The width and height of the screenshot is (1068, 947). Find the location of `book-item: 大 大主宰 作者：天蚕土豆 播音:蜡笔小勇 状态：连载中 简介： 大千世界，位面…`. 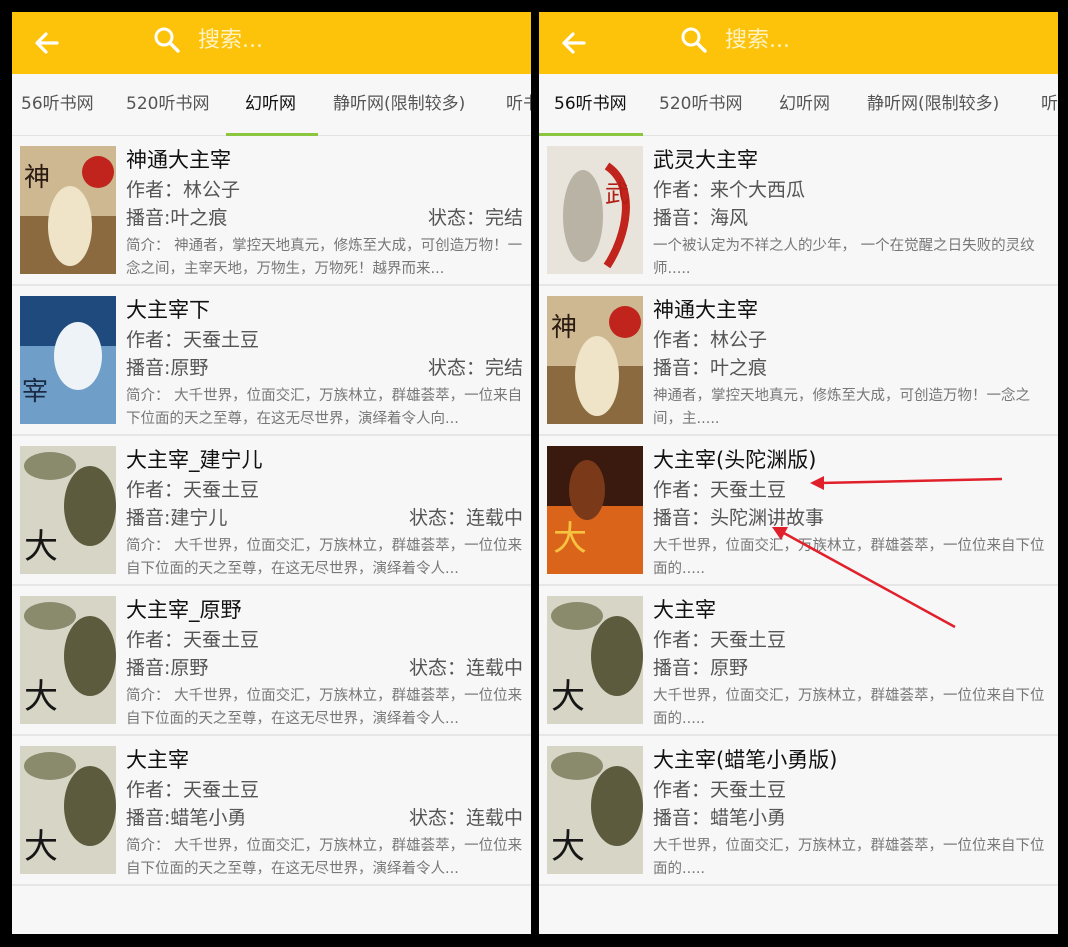

book-item: 大 大主宰 作者：天蚕土豆 播音:蜡笔小勇 状态：连载中 简介： 大千世界，位面… is located at coordinates (271, 811).